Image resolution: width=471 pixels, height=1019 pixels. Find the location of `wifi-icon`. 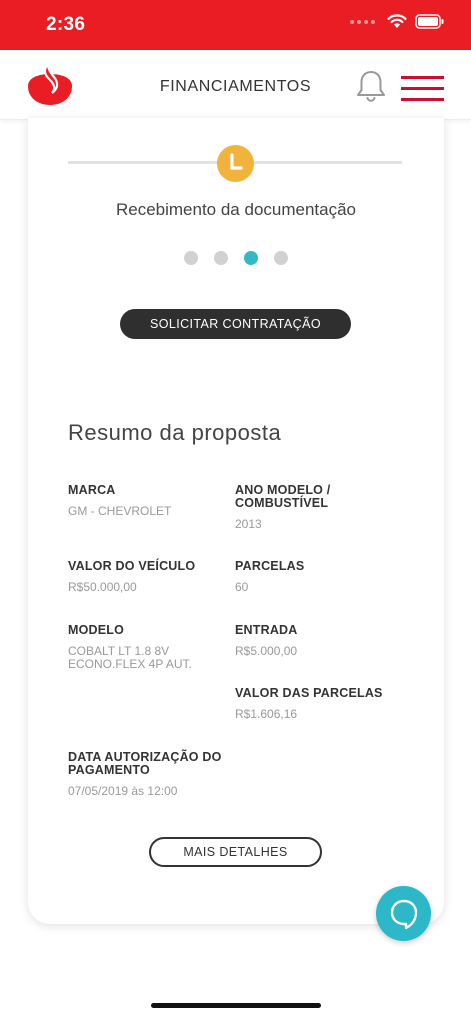

wifi-icon is located at coordinates (397, 21).